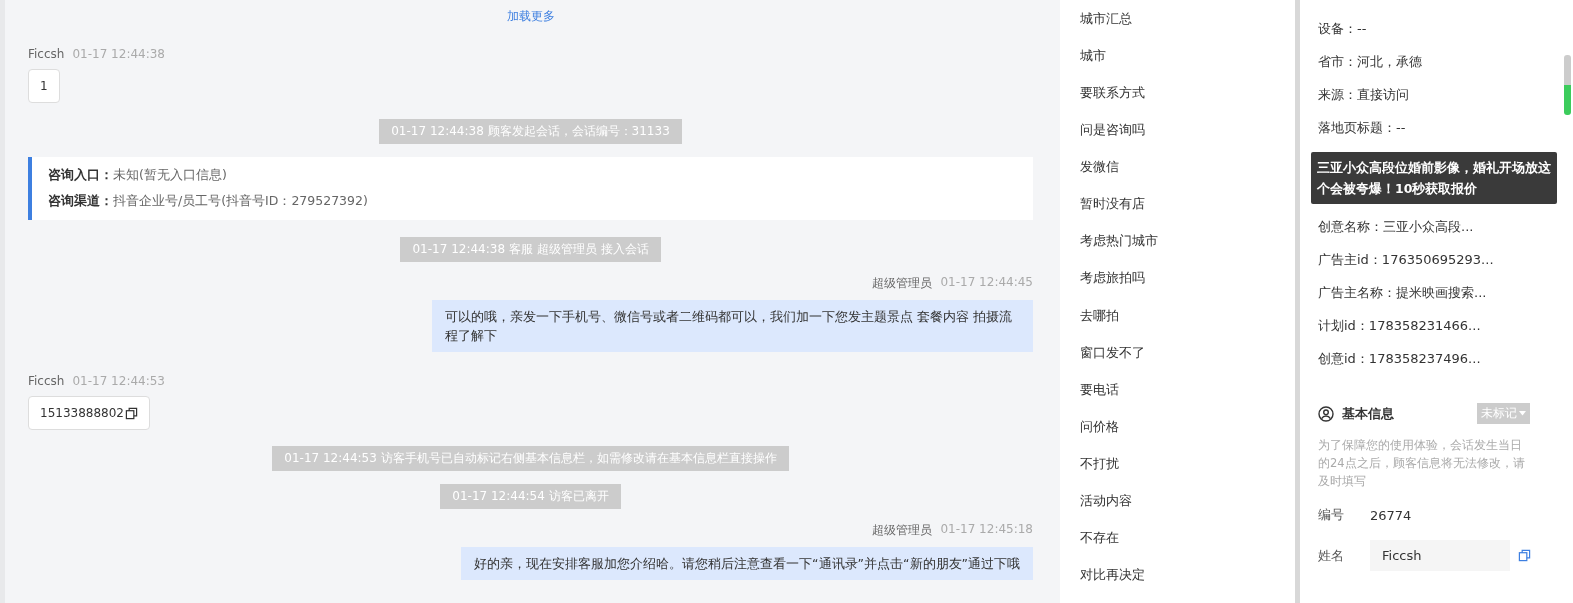 The image size is (1573, 603). What do you see at coordinates (1187, 584) in the screenshot?
I see `quick-reply-item: 对比再决定` at bounding box center [1187, 584].